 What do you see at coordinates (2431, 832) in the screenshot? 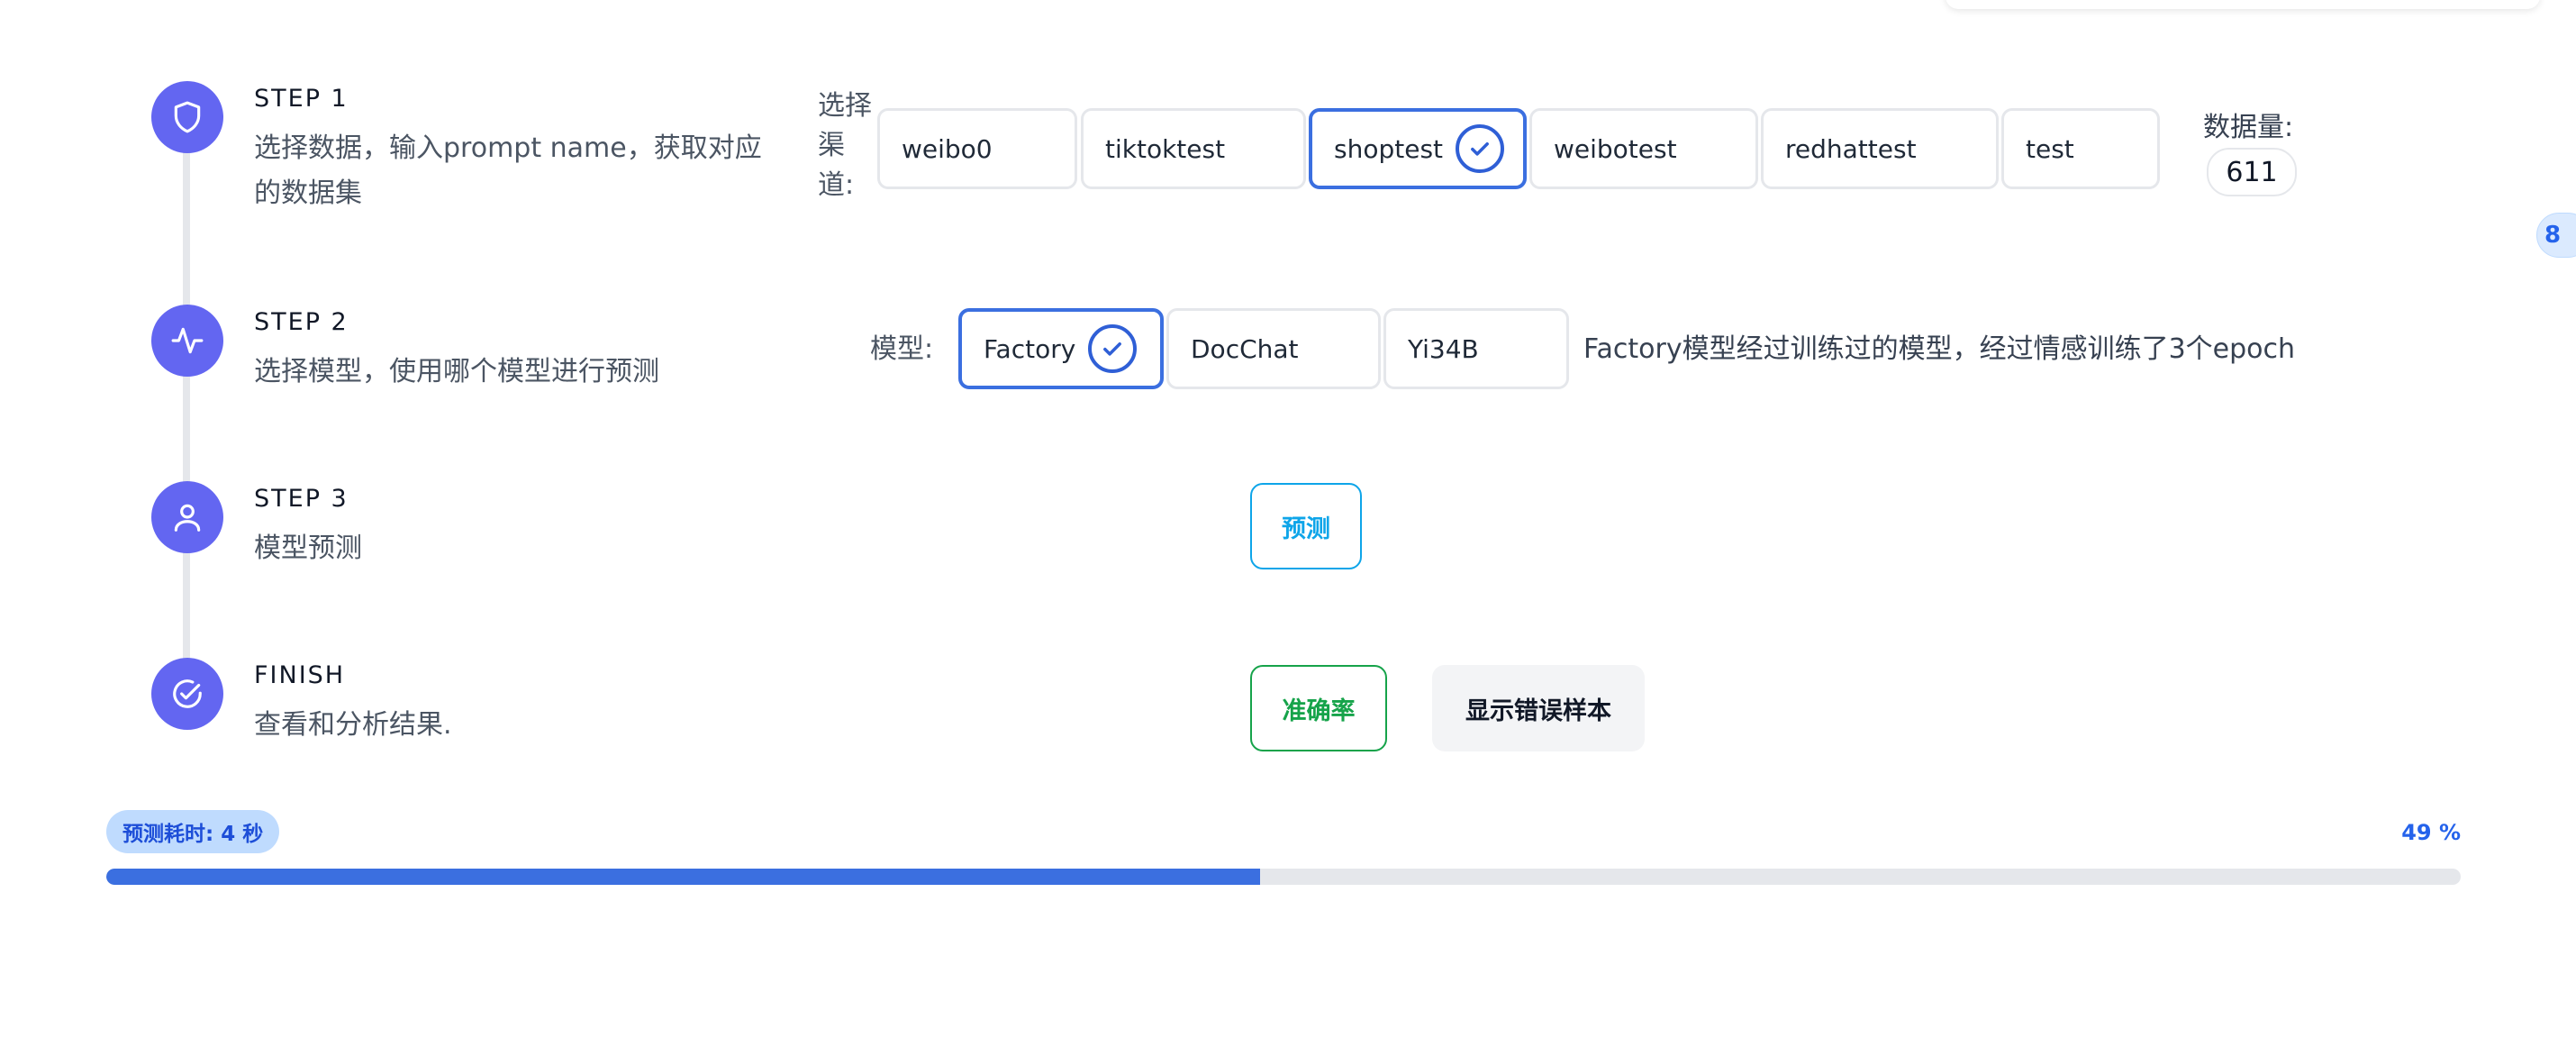
I see `progress-percent: 49 %` at bounding box center [2431, 832].